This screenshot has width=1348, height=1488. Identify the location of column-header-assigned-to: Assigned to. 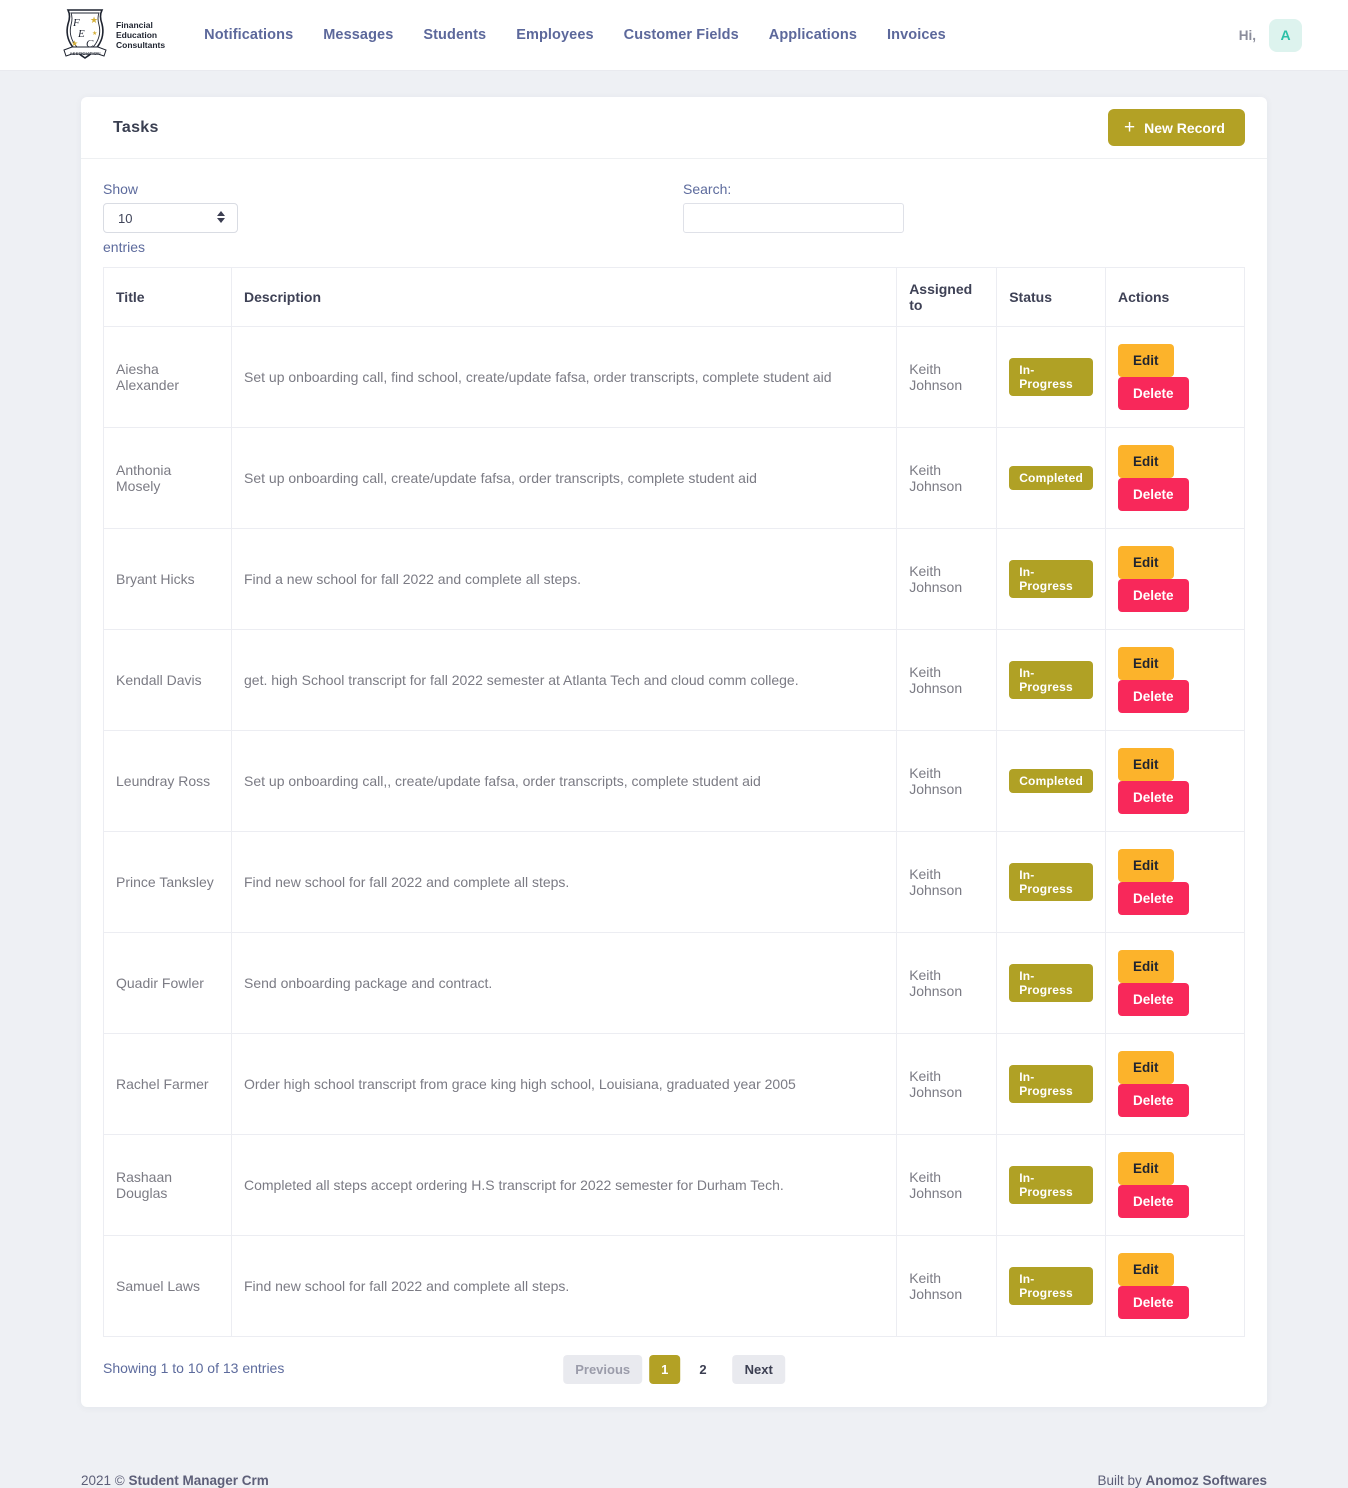
(947, 297).